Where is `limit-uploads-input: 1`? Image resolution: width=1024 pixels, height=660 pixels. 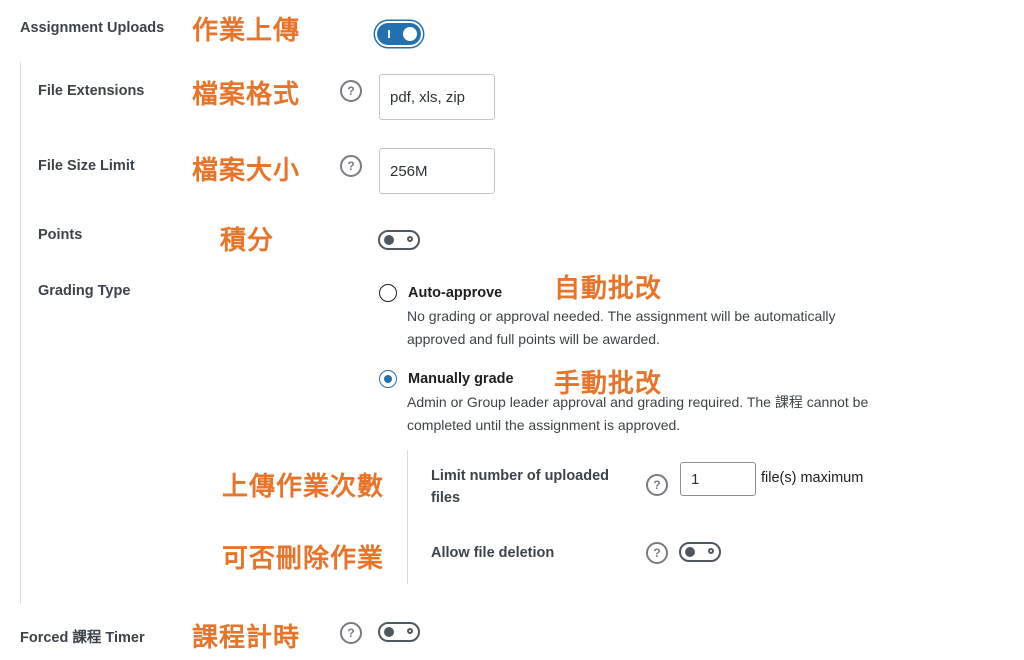
limit-uploads-input: 1 is located at coordinates (718, 479).